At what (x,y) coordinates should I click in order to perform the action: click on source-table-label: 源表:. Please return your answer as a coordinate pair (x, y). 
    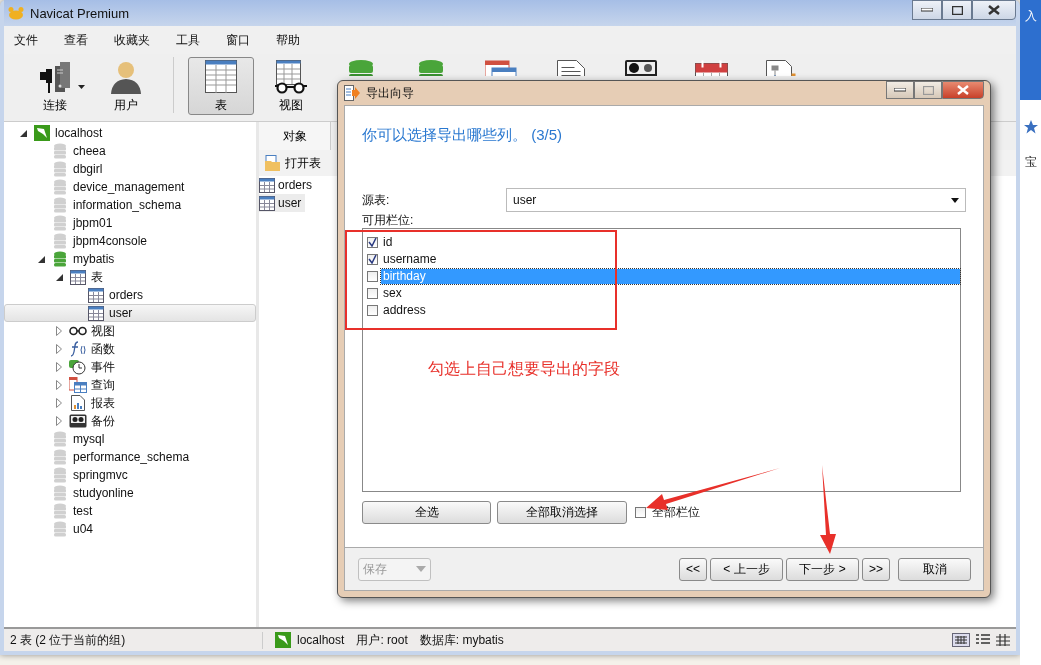
    Looking at the image, I should click on (376, 200).